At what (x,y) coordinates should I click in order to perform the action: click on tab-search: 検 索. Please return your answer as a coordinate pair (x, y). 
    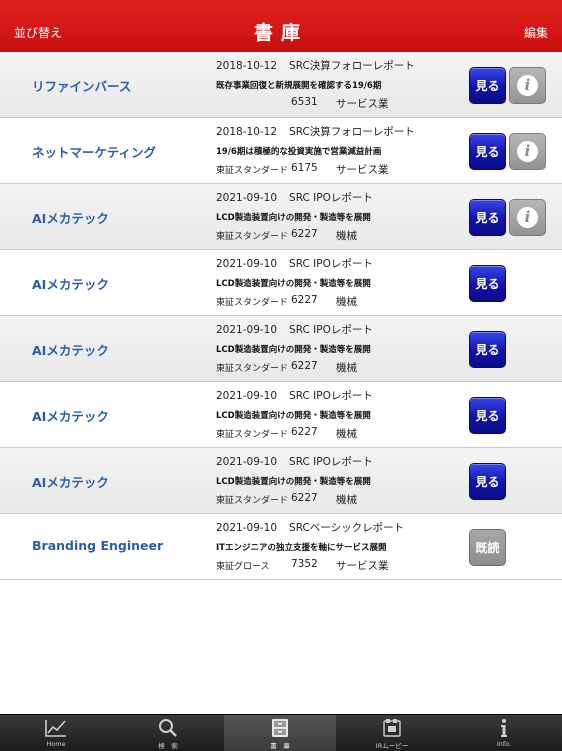
    Looking at the image, I should click on (168, 733).